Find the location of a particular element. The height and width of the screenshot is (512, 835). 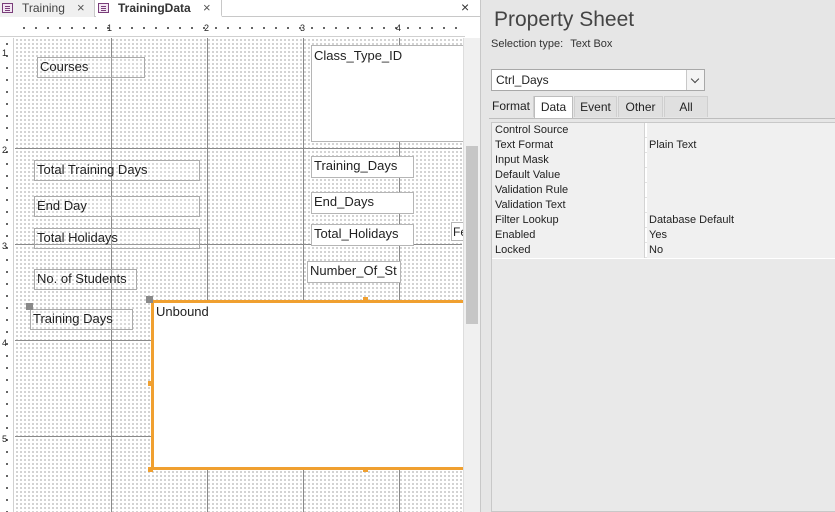

property-name: Input Mask is located at coordinates (568, 160).